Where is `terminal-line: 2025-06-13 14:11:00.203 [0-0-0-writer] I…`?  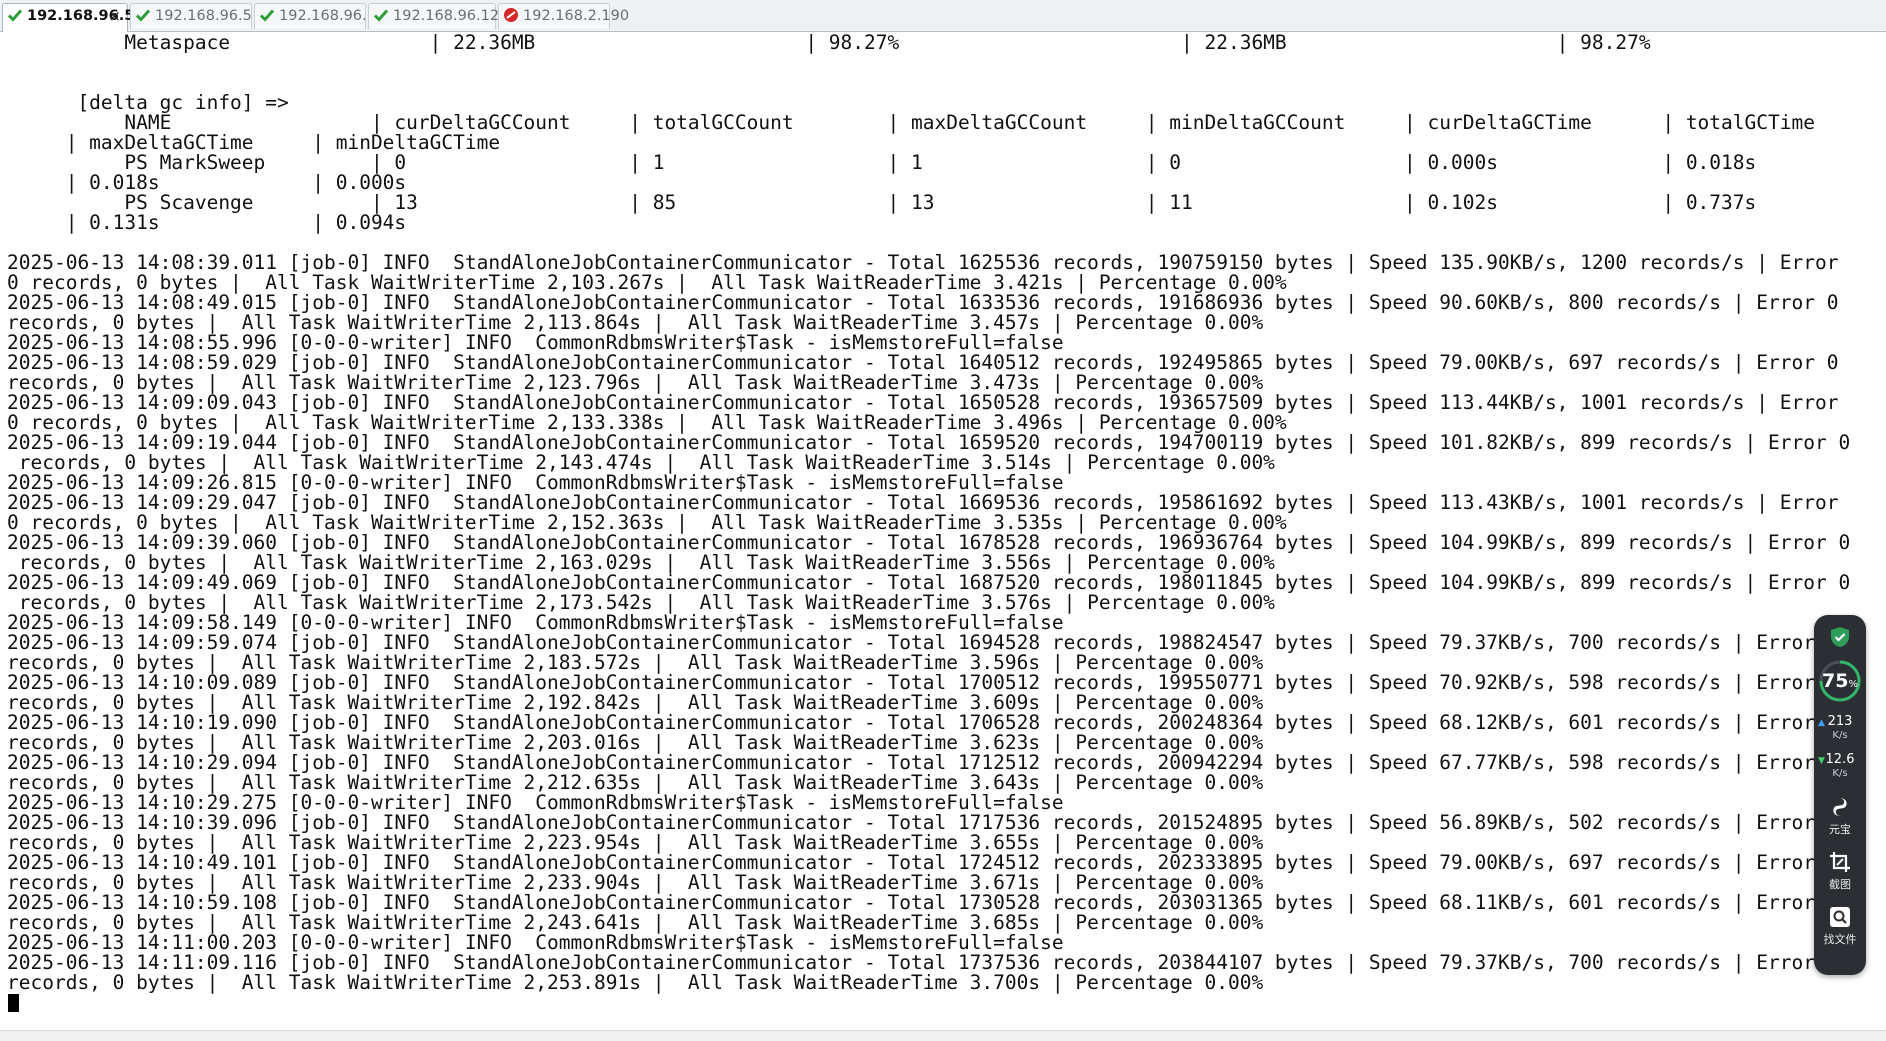
terminal-line: 2025-06-13 14:11:00.203 [0-0-0-writer] I… is located at coordinates (535, 942).